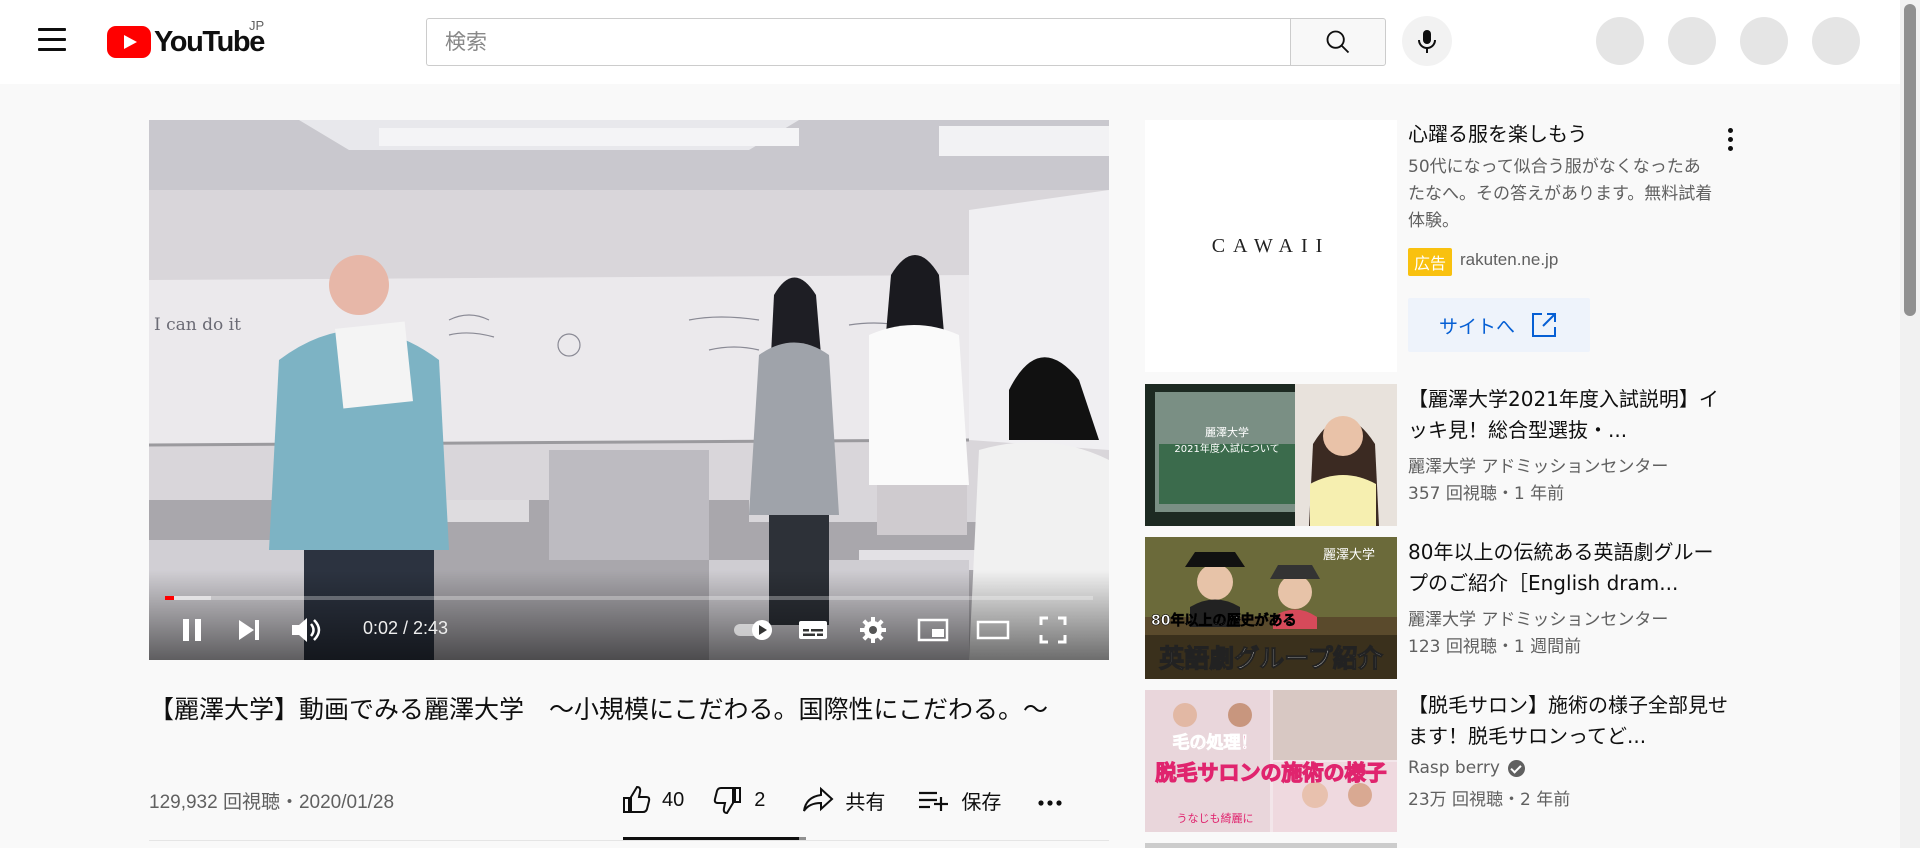  I want to click on video-thumbnail: 麗澤大学 80年以上の歴史がある 英語劇グループ紹介, so click(1271, 608).